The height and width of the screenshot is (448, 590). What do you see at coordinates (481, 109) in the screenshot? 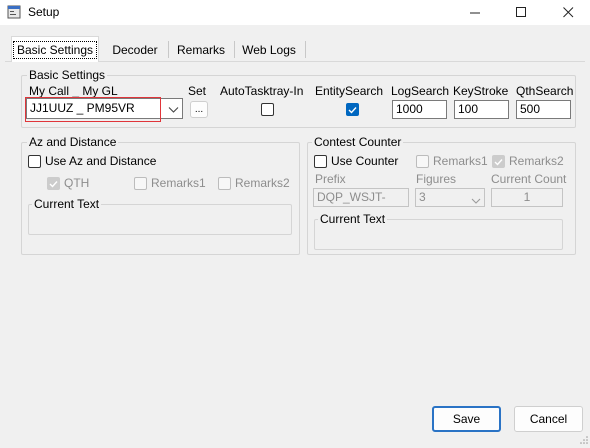
I see `keystroke-input: 100` at bounding box center [481, 109].